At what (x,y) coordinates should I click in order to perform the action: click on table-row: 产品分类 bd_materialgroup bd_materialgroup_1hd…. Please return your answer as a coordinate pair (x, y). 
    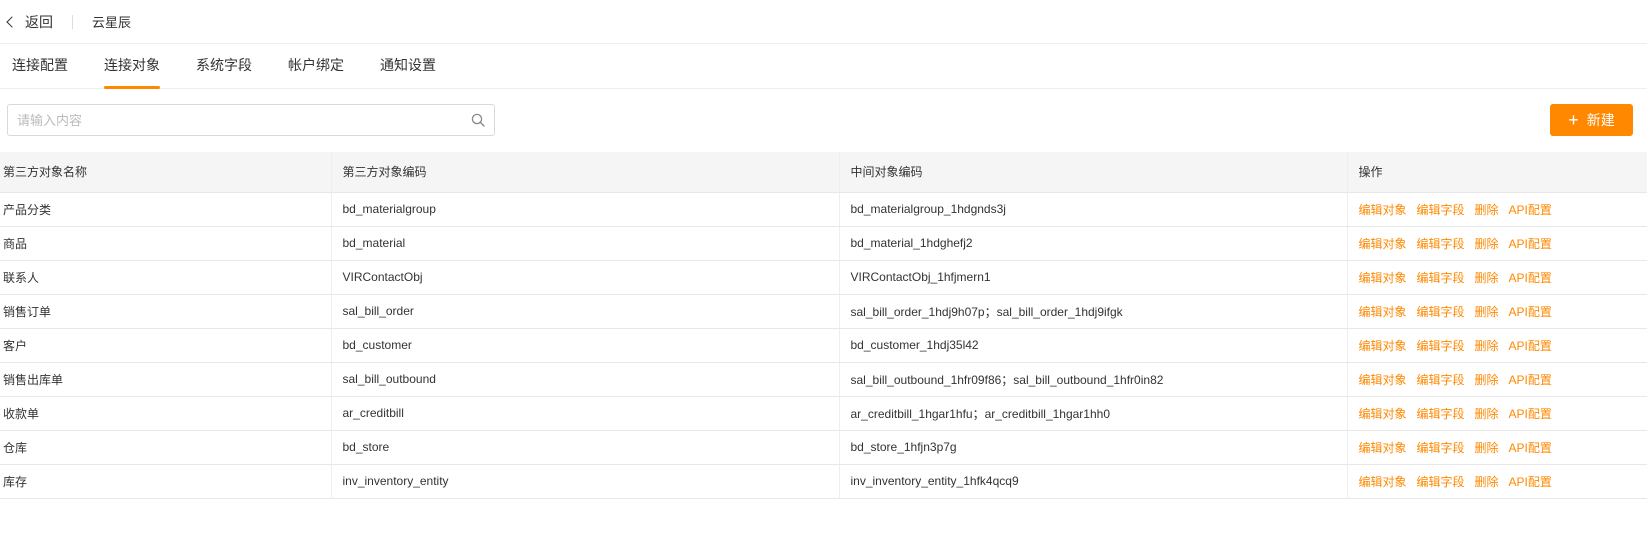
    Looking at the image, I should click on (823, 209).